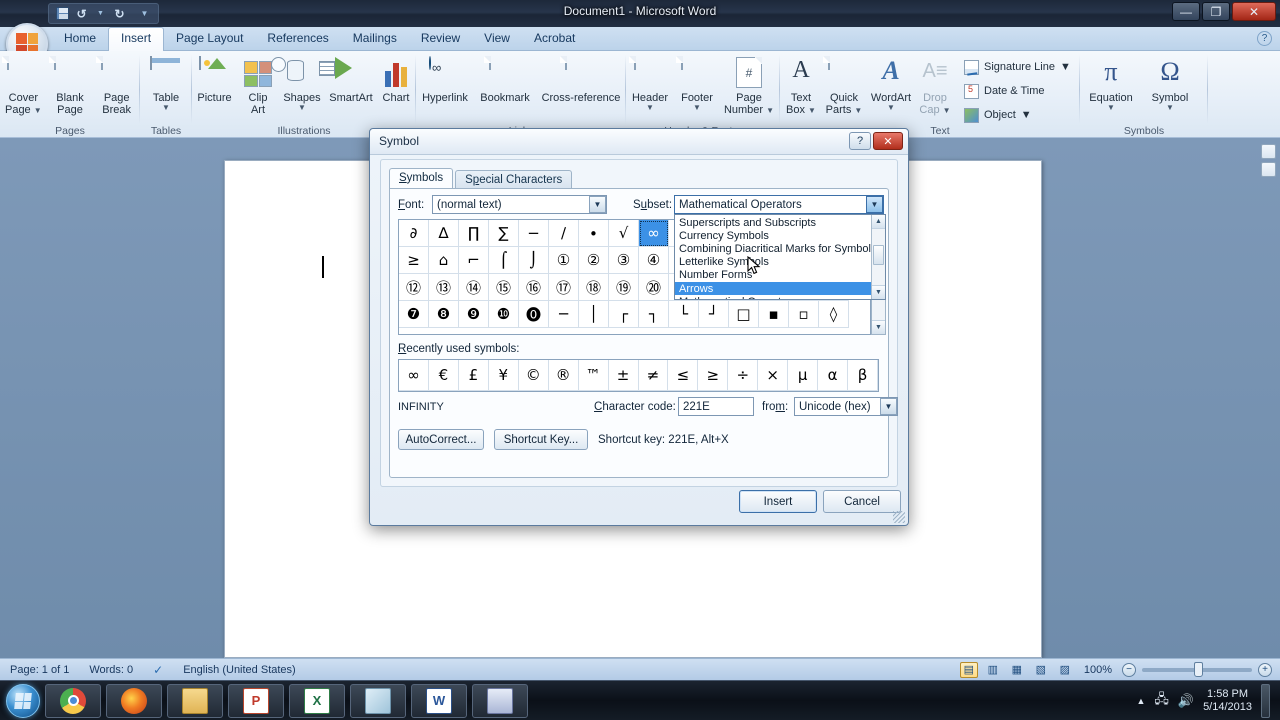  I want to click on symbol-cell: ∞, so click(654, 233).